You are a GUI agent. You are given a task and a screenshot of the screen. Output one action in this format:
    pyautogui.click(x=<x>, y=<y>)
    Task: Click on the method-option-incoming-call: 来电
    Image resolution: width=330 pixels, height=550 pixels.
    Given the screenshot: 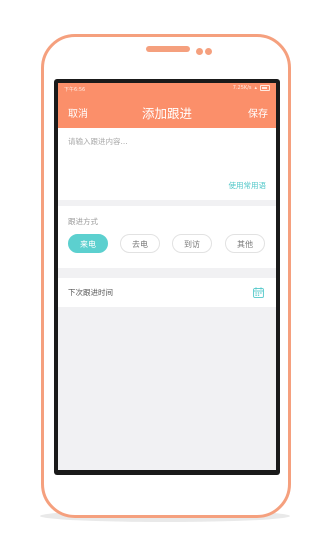 What is the action you would take?
    pyautogui.click(x=88, y=243)
    